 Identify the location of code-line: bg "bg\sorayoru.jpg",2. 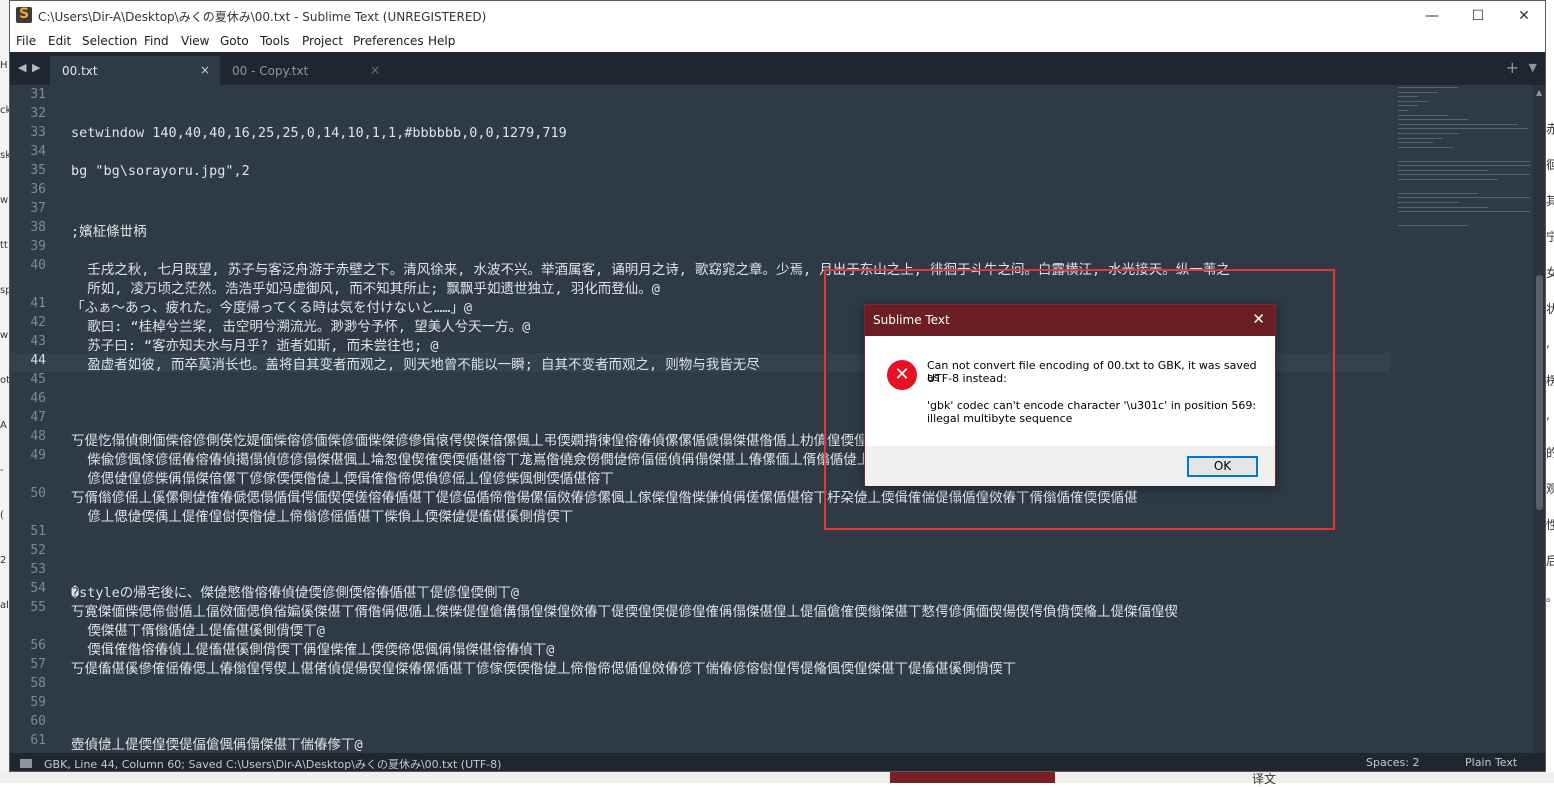
(160, 171).